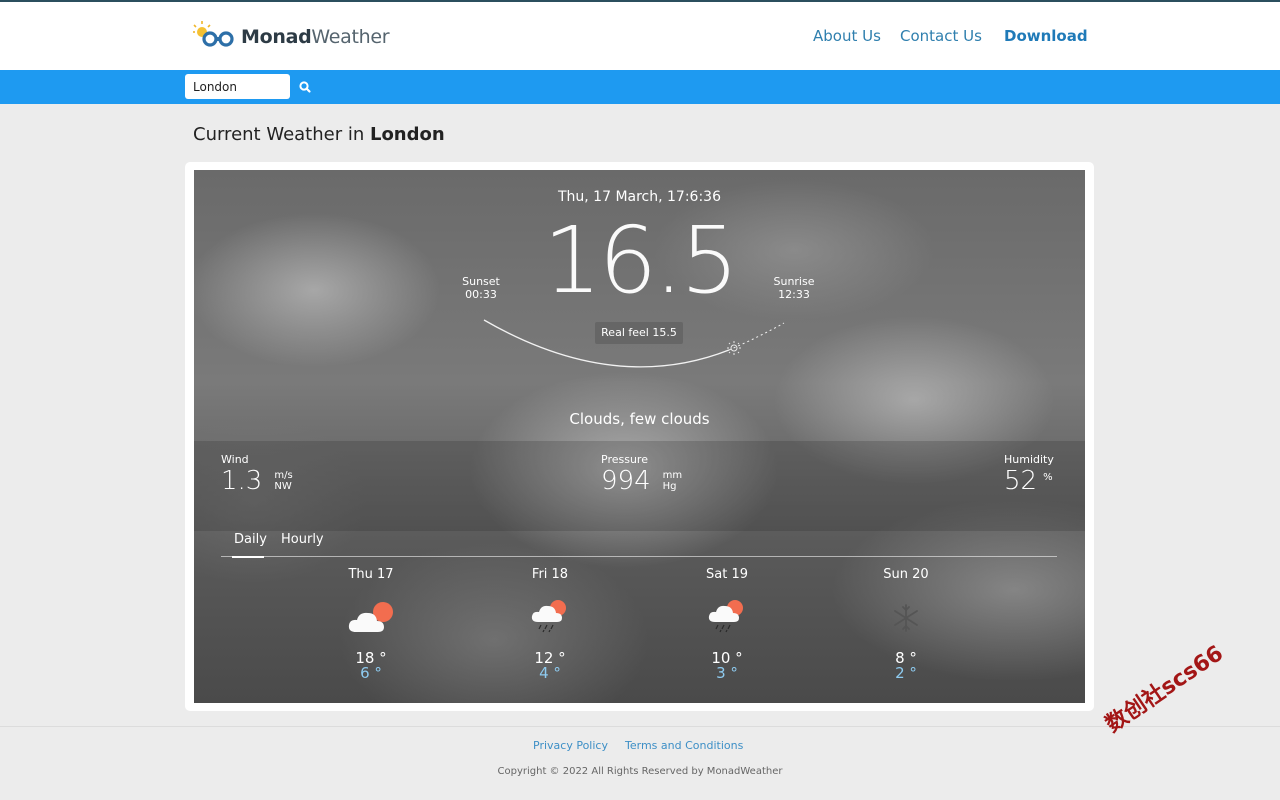  I want to click on humidity-unit: %, so click(1048, 474).